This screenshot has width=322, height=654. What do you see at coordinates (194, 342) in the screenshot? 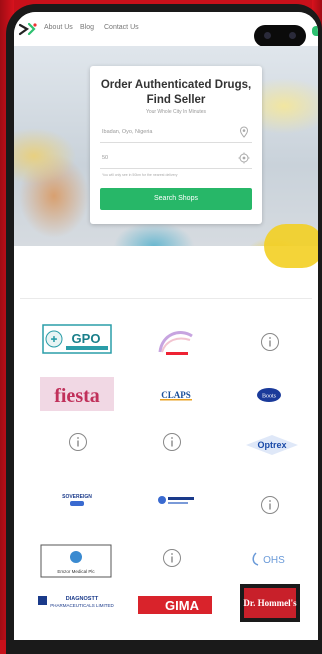
I see `brand-logo-arc` at bounding box center [194, 342].